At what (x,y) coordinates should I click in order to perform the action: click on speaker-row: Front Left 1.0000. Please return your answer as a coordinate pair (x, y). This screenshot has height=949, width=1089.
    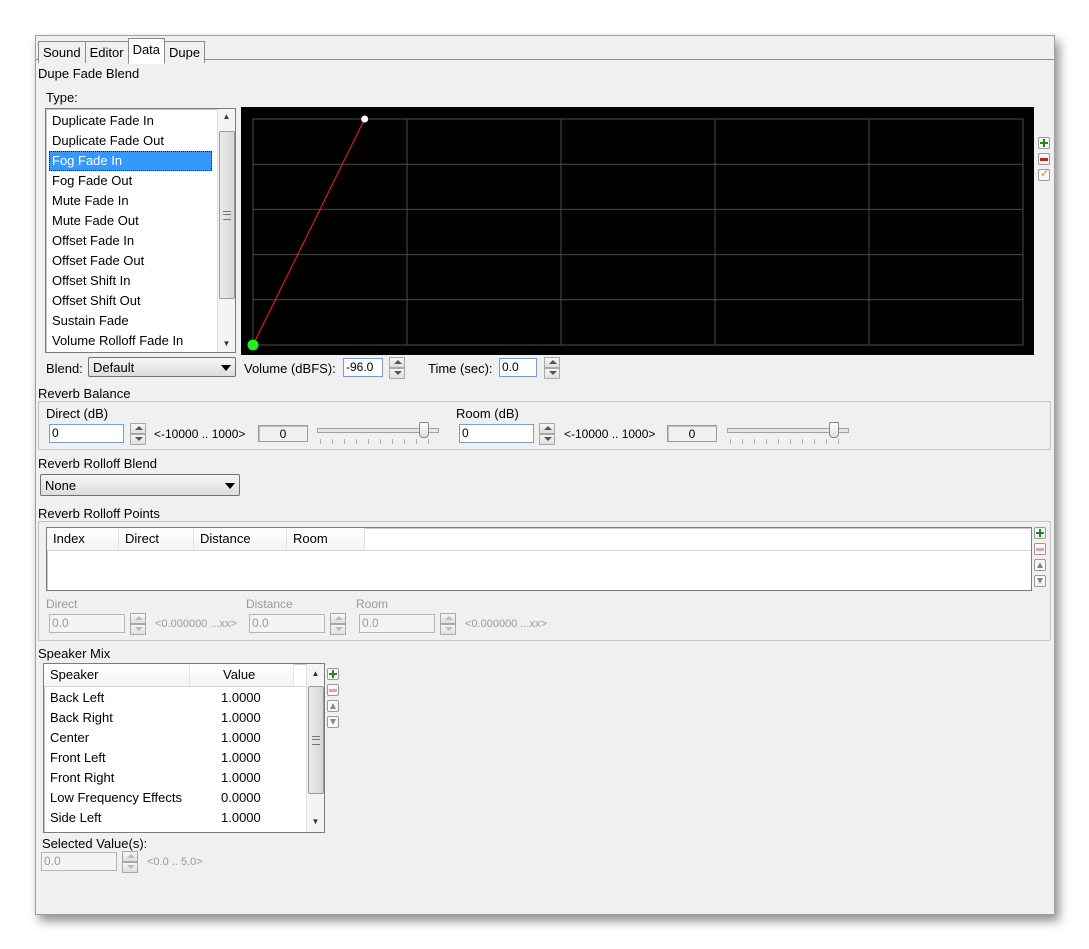
    Looking at the image, I should click on (175, 758).